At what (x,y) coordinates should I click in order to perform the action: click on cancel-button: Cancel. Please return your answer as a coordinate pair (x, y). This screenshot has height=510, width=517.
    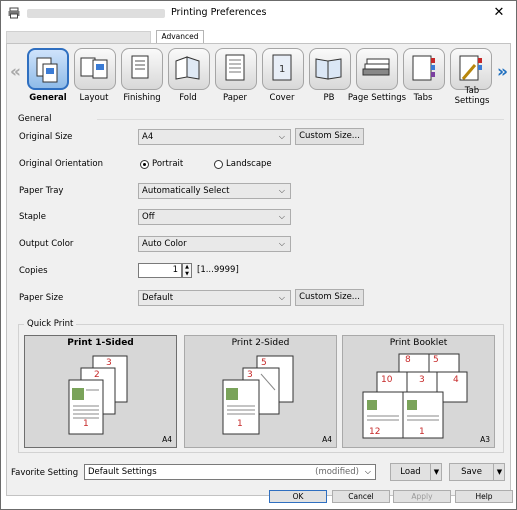
    Looking at the image, I should click on (361, 496).